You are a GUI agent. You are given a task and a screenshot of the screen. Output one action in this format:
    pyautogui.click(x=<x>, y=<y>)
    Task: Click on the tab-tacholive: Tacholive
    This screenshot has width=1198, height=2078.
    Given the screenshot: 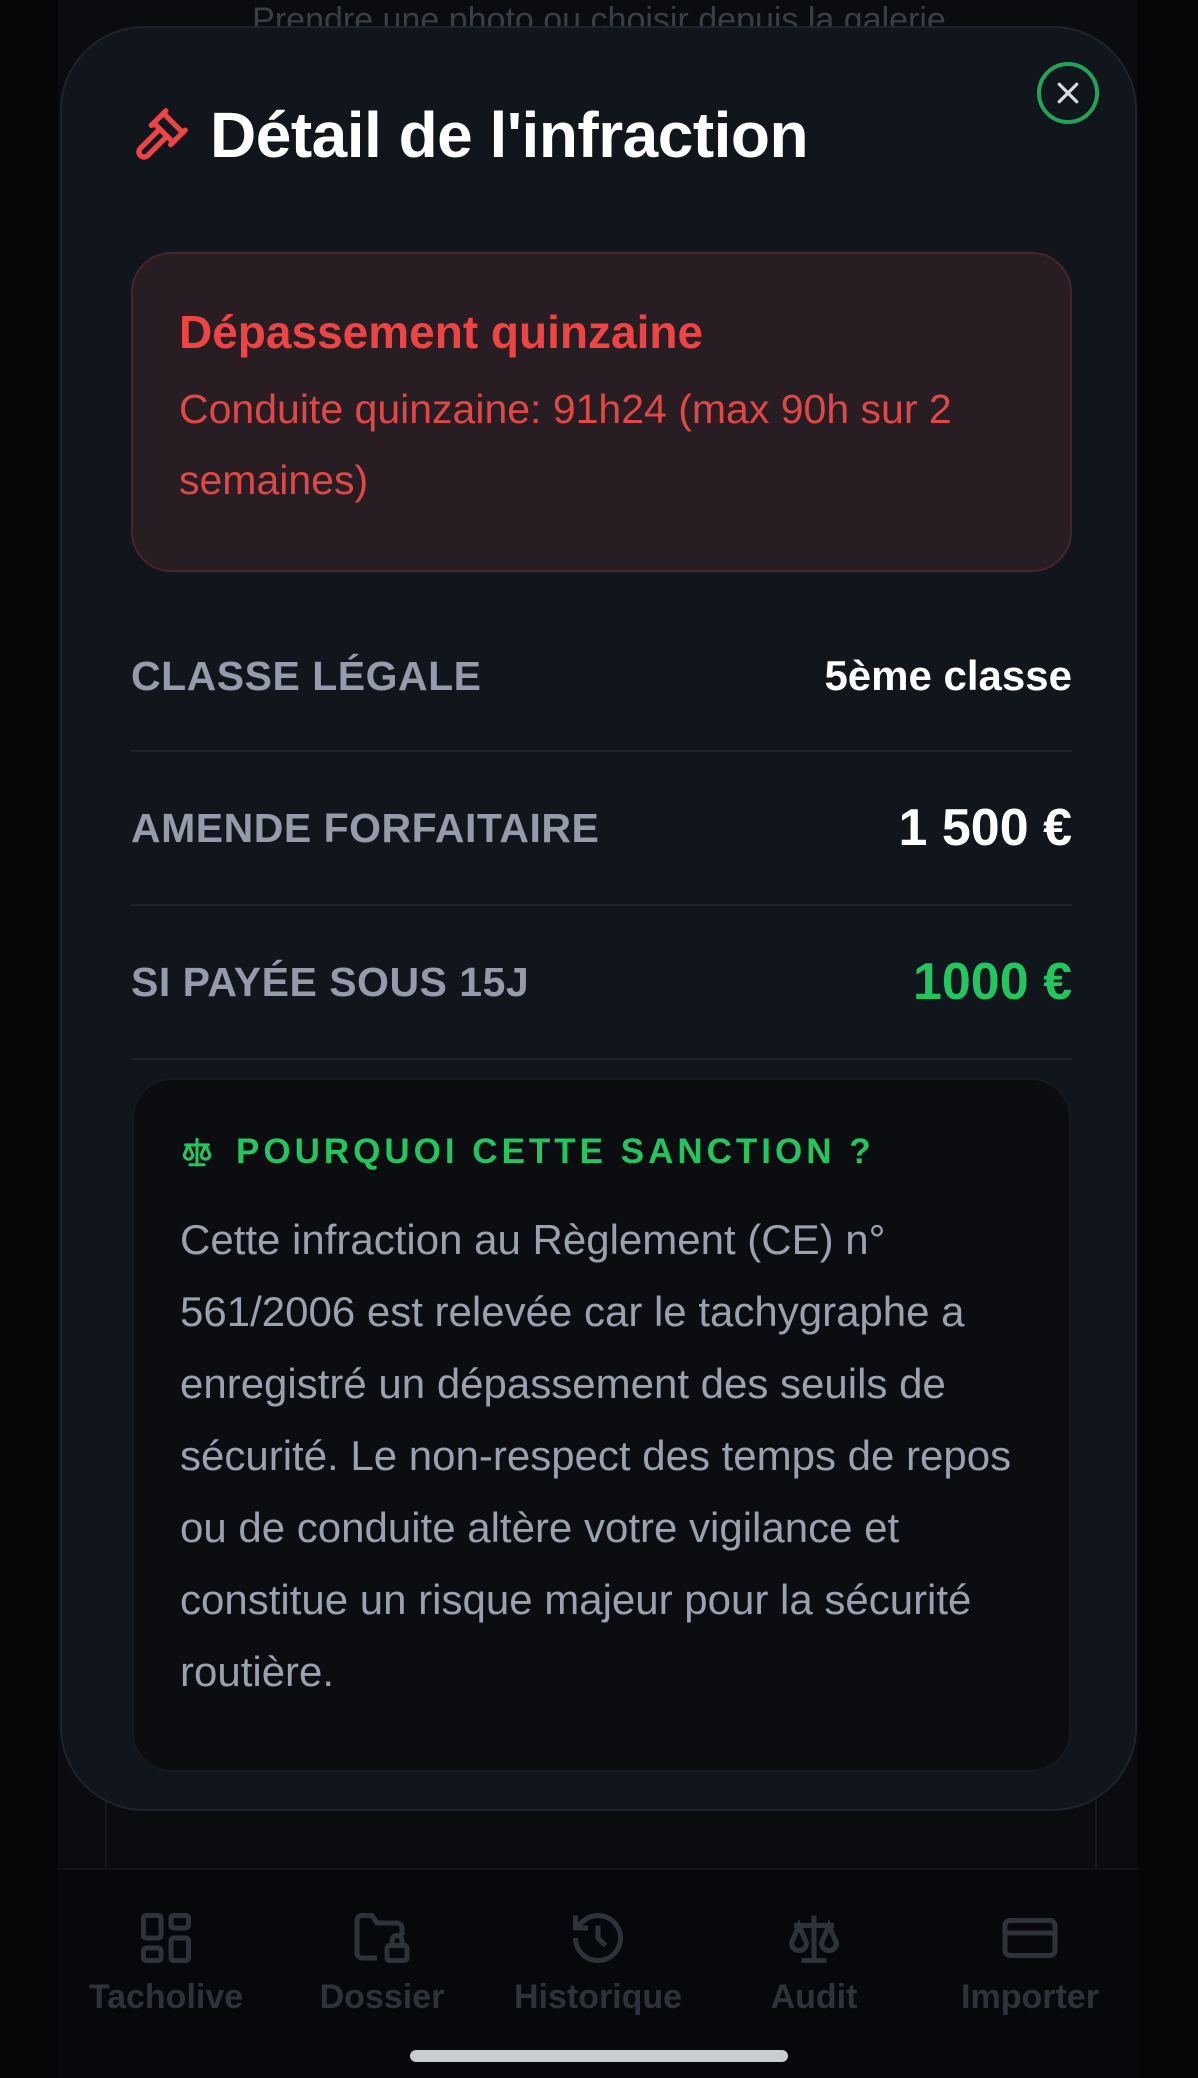 What is the action you would take?
    pyautogui.click(x=166, y=1950)
    